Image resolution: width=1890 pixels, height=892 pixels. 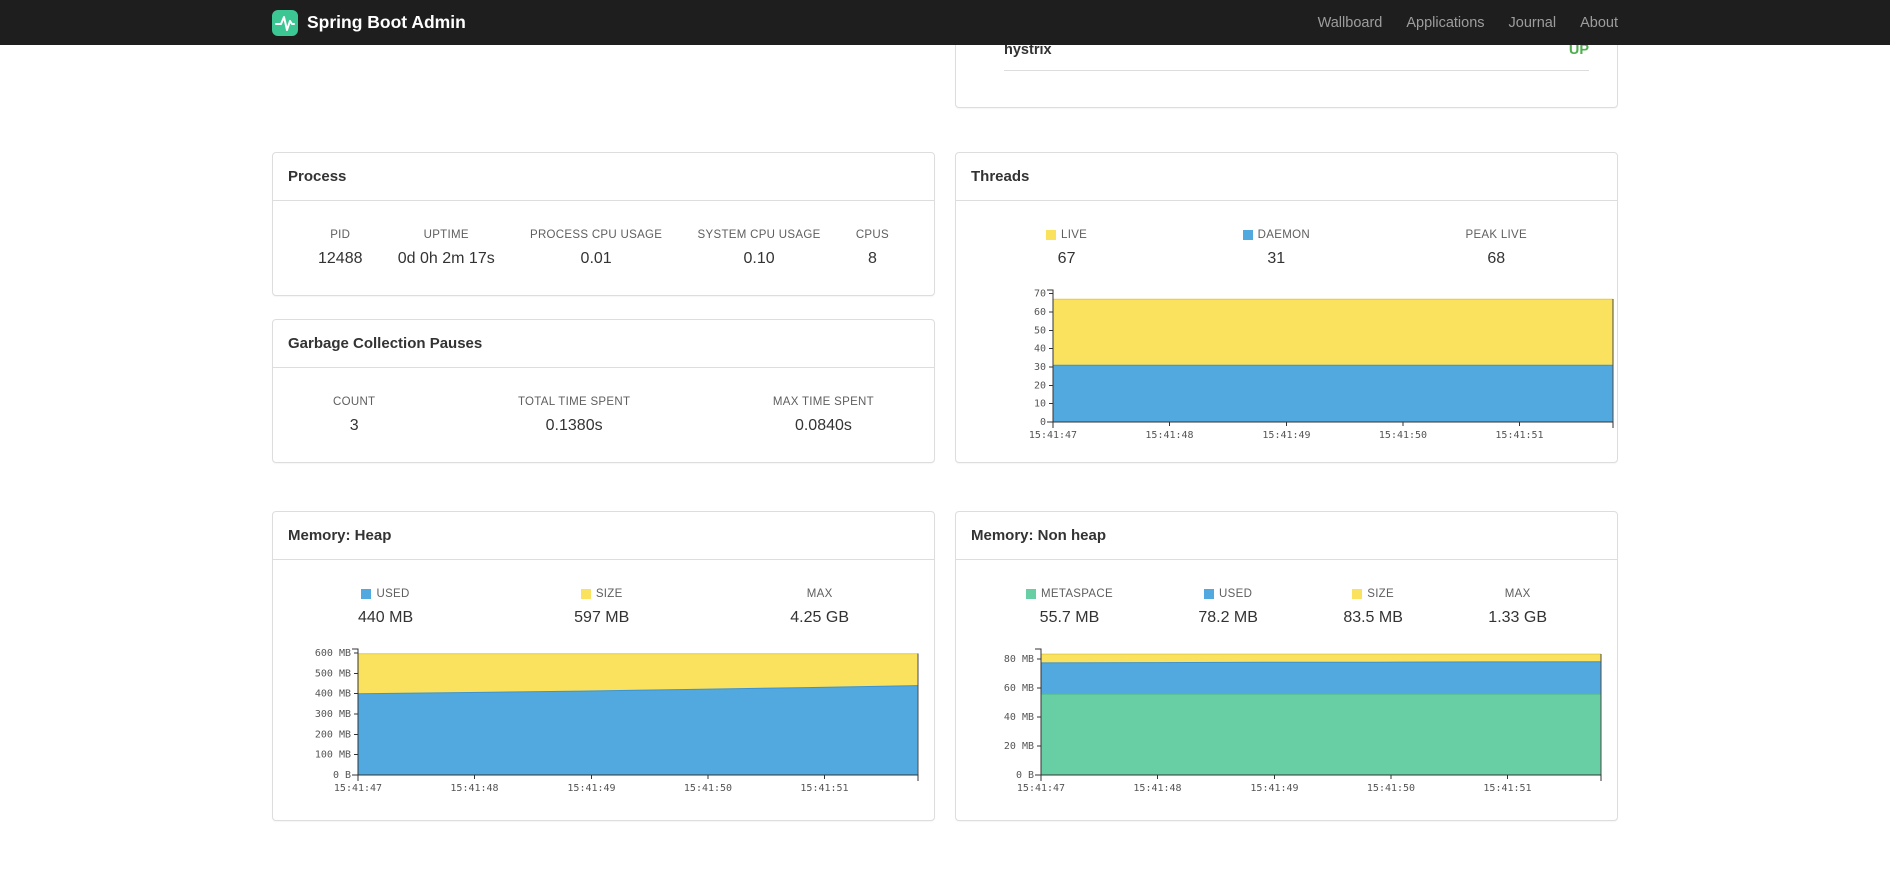 What do you see at coordinates (385, 607) in the screenshot?
I see `legend-item-used: USED 440 MB` at bounding box center [385, 607].